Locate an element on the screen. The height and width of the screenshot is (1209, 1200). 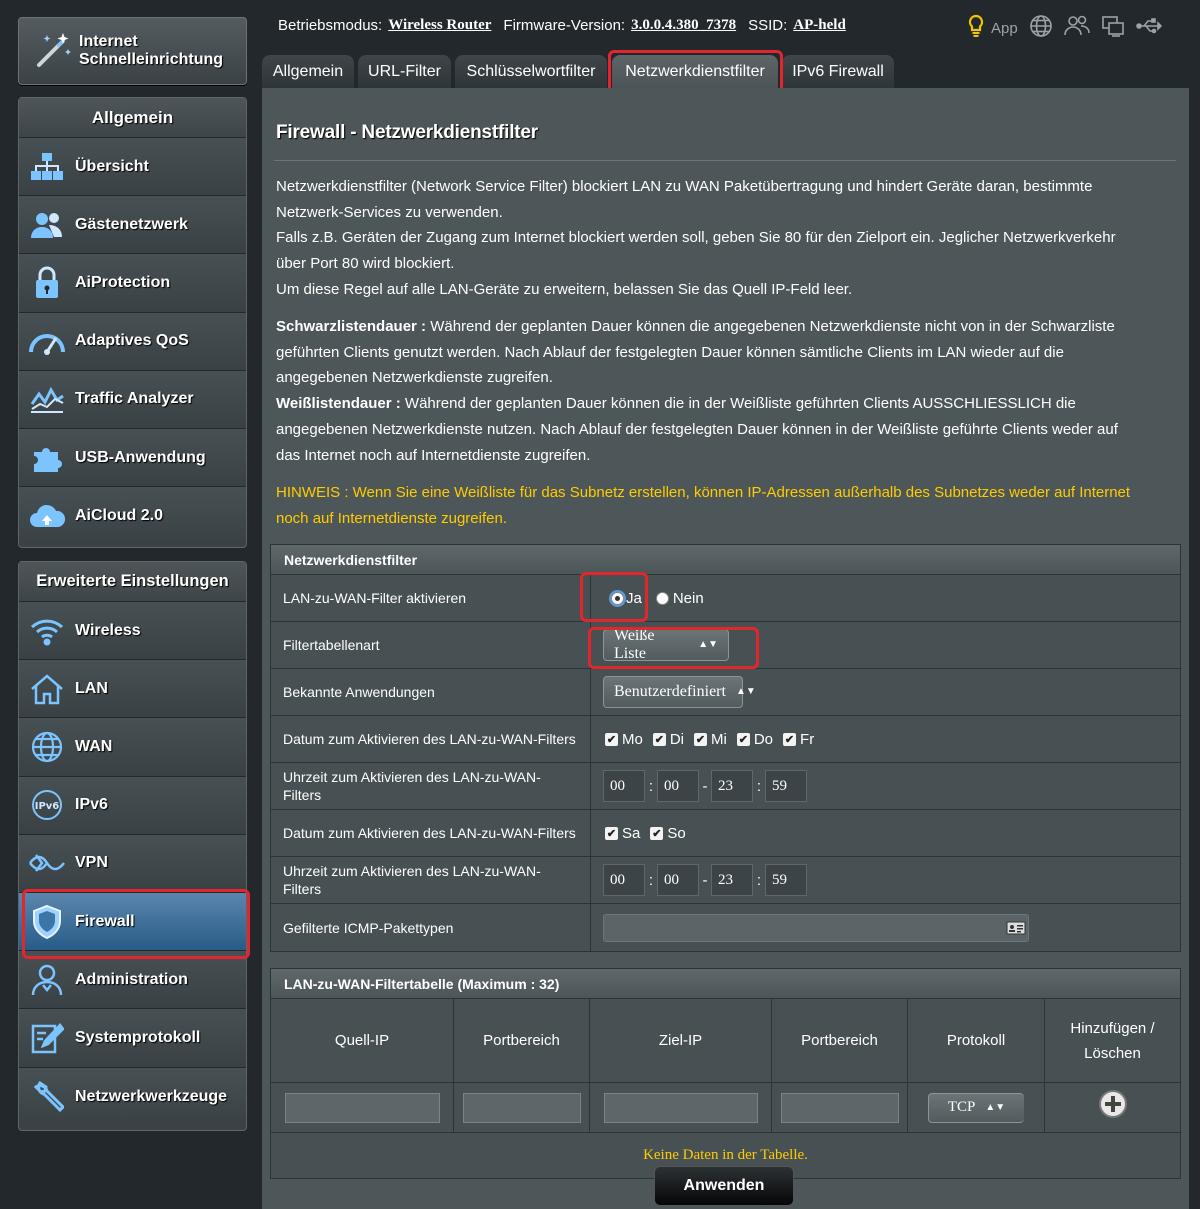
id-card-icon is located at coordinates (1016, 930).